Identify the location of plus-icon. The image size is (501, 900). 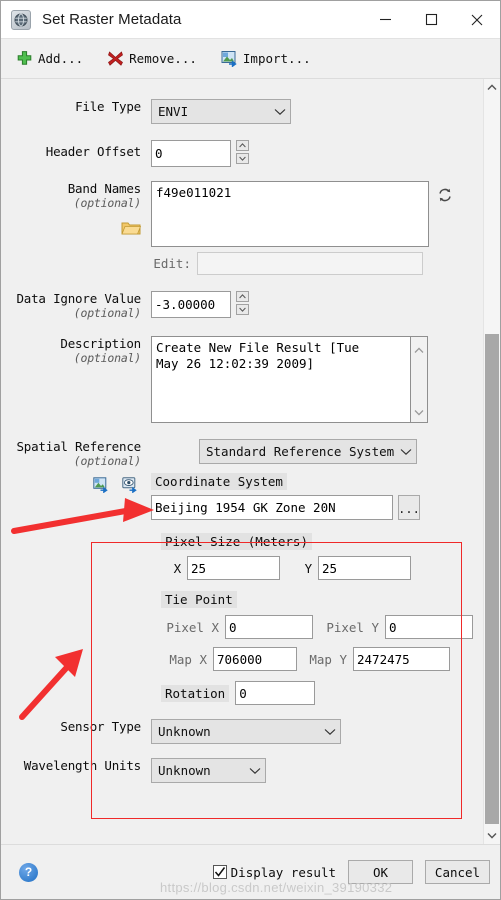
(24, 58).